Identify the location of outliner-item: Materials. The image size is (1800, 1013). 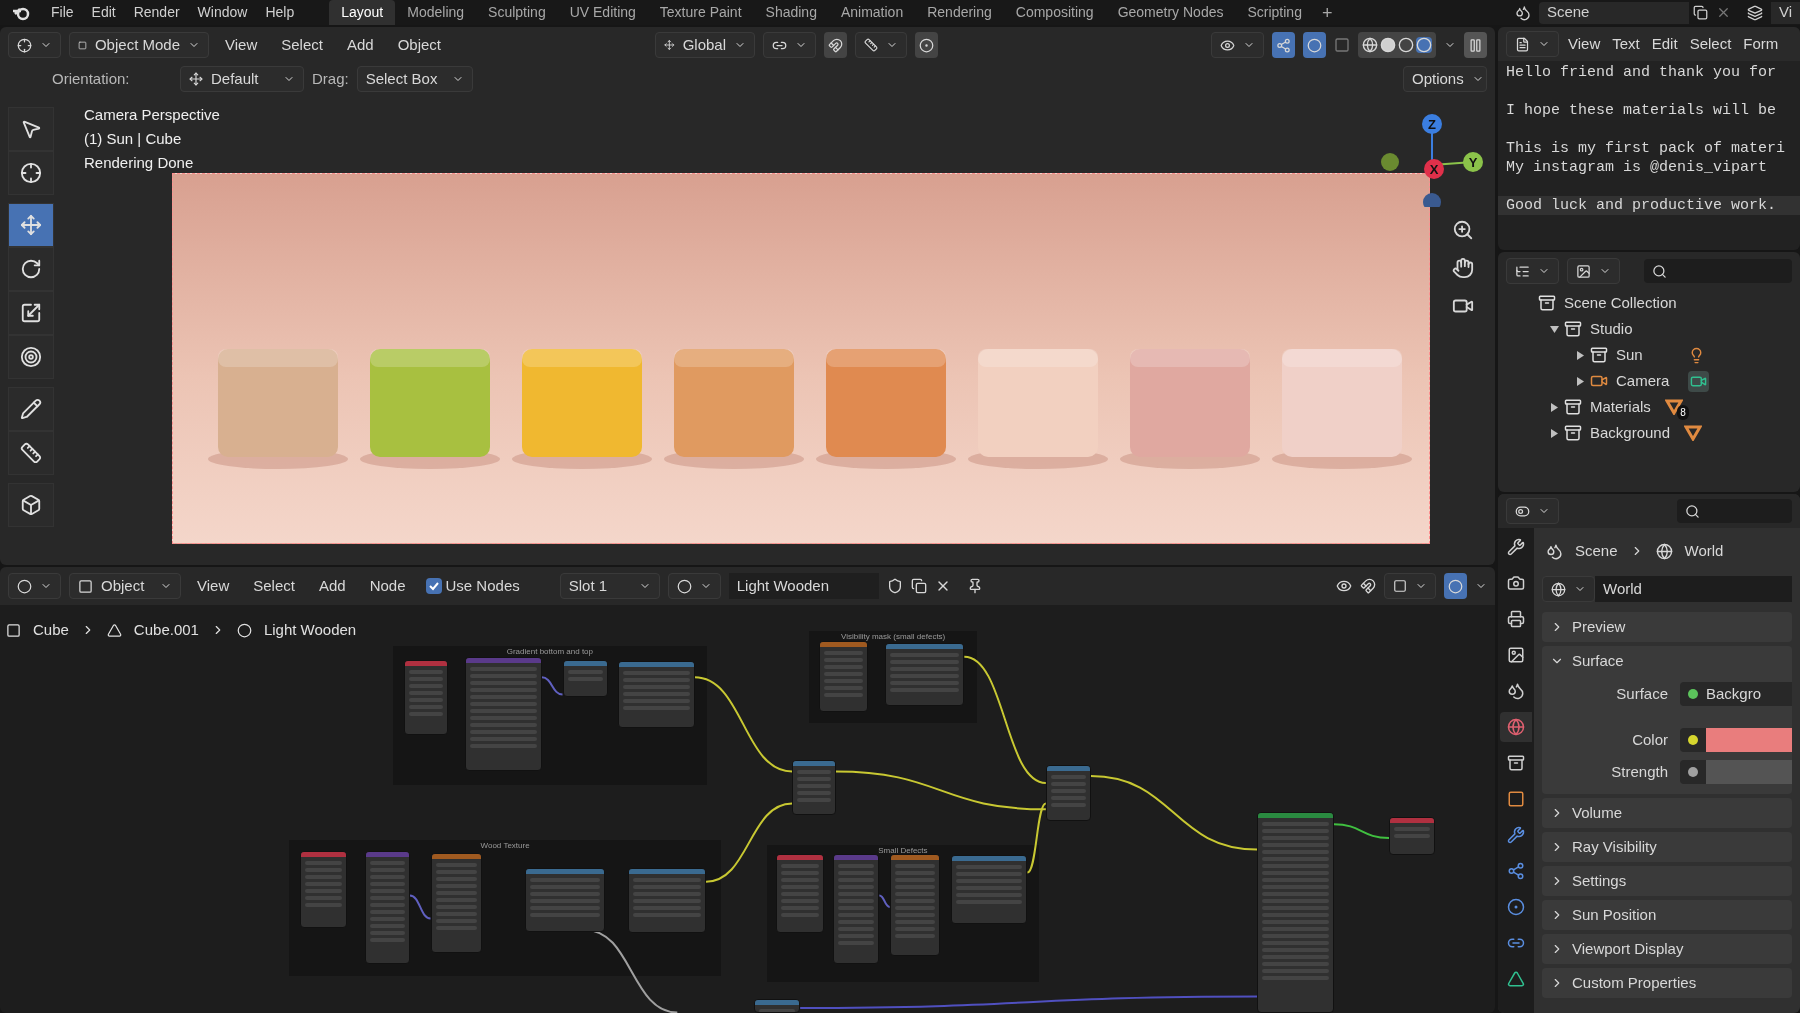
(1627, 407).